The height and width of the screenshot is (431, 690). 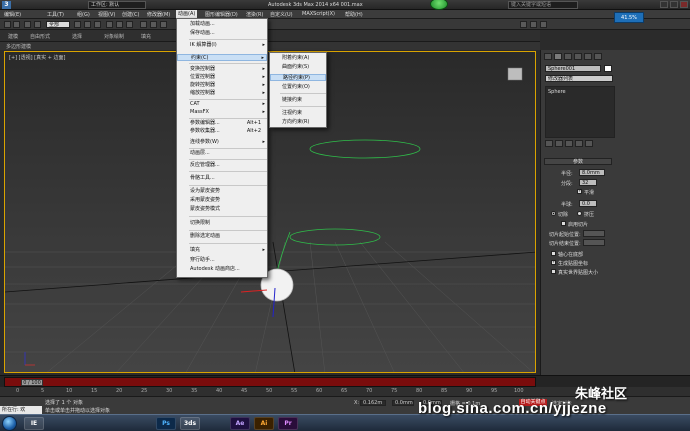 I want to click on x-coordinate-field: 0.162m, so click(x=373, y=403).